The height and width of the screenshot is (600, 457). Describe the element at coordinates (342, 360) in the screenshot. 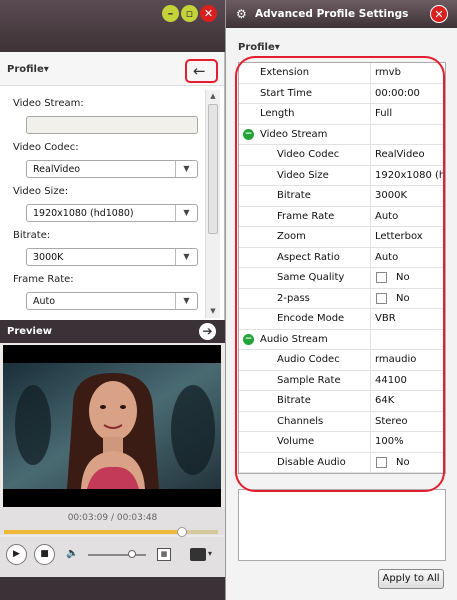

I see `property-row: Audio Codec rmaudio` at that location.